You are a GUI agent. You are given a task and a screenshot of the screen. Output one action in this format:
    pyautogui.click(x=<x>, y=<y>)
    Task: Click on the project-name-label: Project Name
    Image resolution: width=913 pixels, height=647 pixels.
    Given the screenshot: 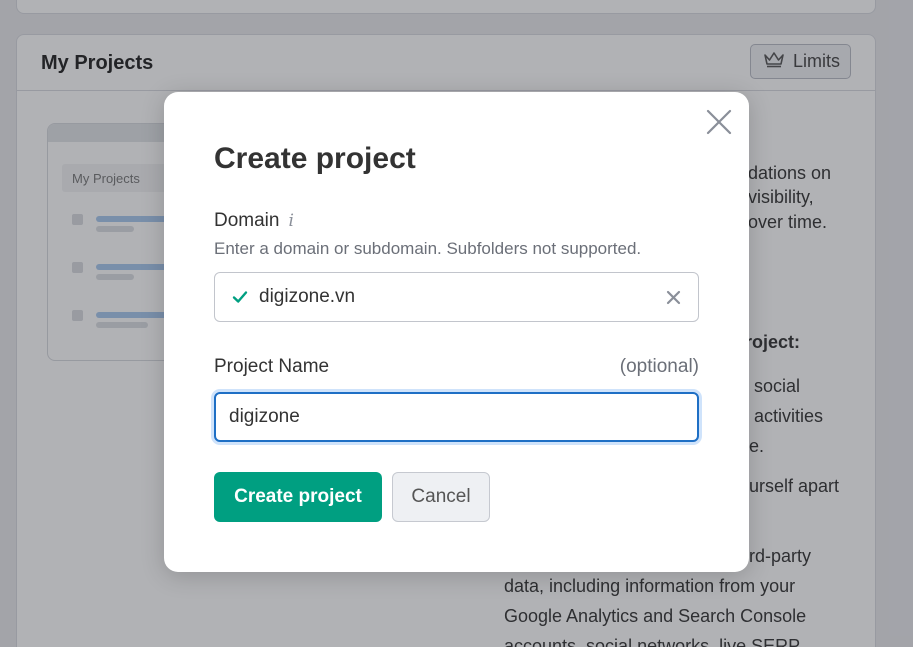 What is the action you would take?
    pyautogui.click(x=272, y=366)
    